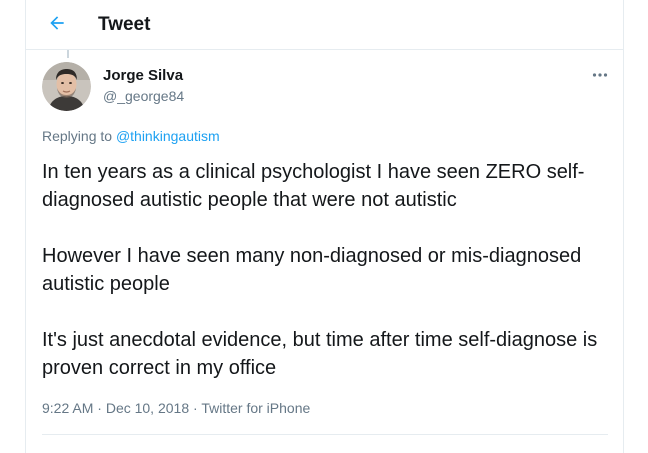 This screenshot has height=453, width=648. I want to click on page-title: Tweet, so click(124, 24).